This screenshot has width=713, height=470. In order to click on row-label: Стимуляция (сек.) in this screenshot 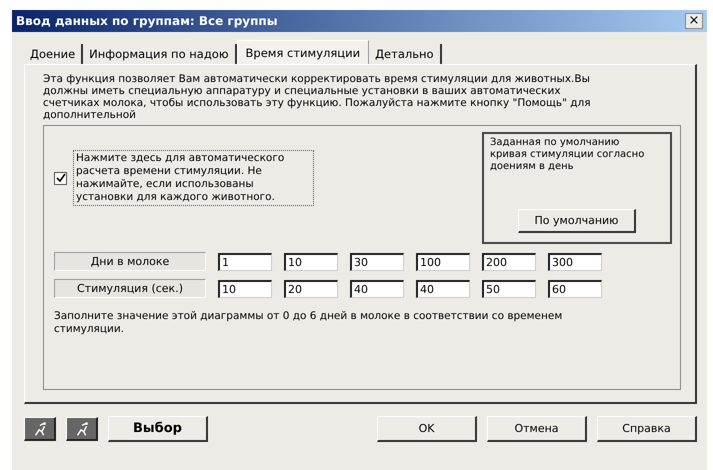, I will do `click(130, 288)`.